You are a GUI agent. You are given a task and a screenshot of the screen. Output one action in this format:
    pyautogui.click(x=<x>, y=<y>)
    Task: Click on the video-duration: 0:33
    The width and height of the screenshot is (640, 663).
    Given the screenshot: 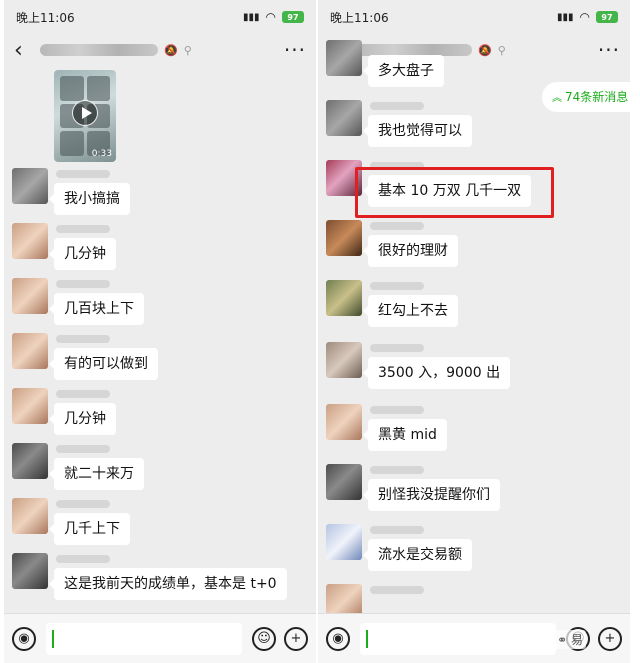 What is the action you would take?
    pyautogui.click(x=101, y=154)
    